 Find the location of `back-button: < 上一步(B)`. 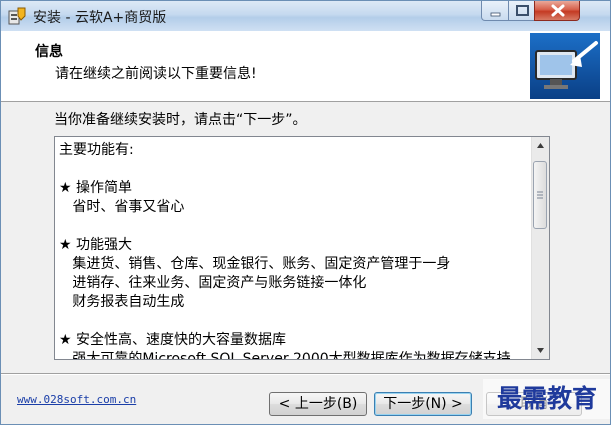

back-button: < 上一步(B) is located at coordinates (318, 404).